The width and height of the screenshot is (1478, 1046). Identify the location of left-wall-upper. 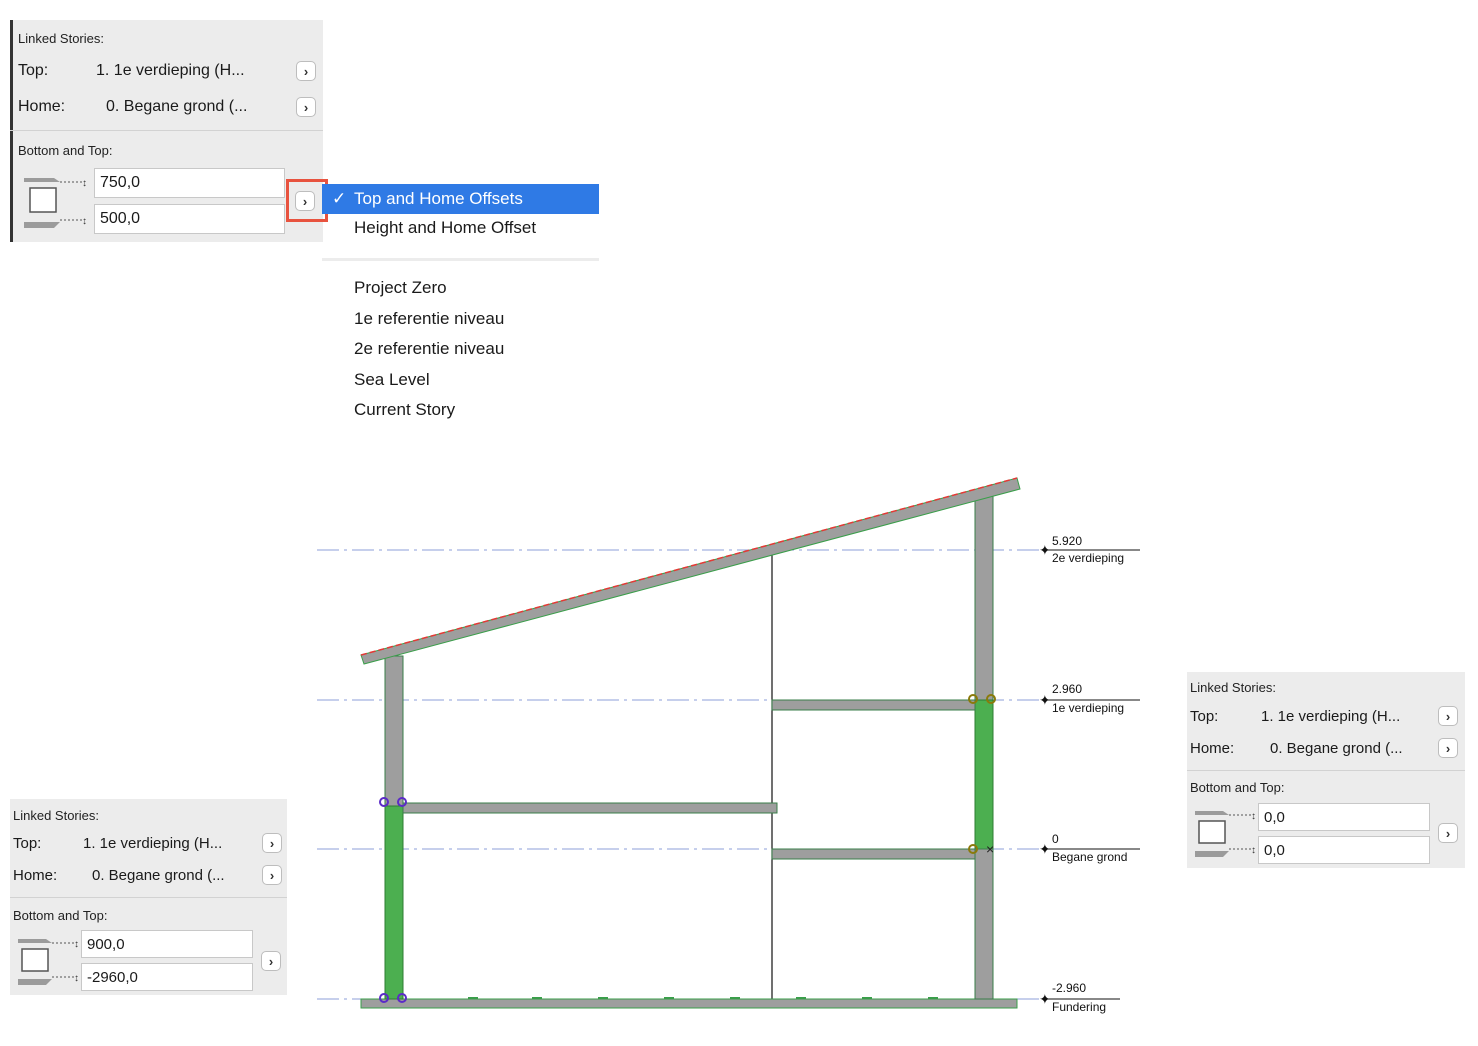
(394, 731).